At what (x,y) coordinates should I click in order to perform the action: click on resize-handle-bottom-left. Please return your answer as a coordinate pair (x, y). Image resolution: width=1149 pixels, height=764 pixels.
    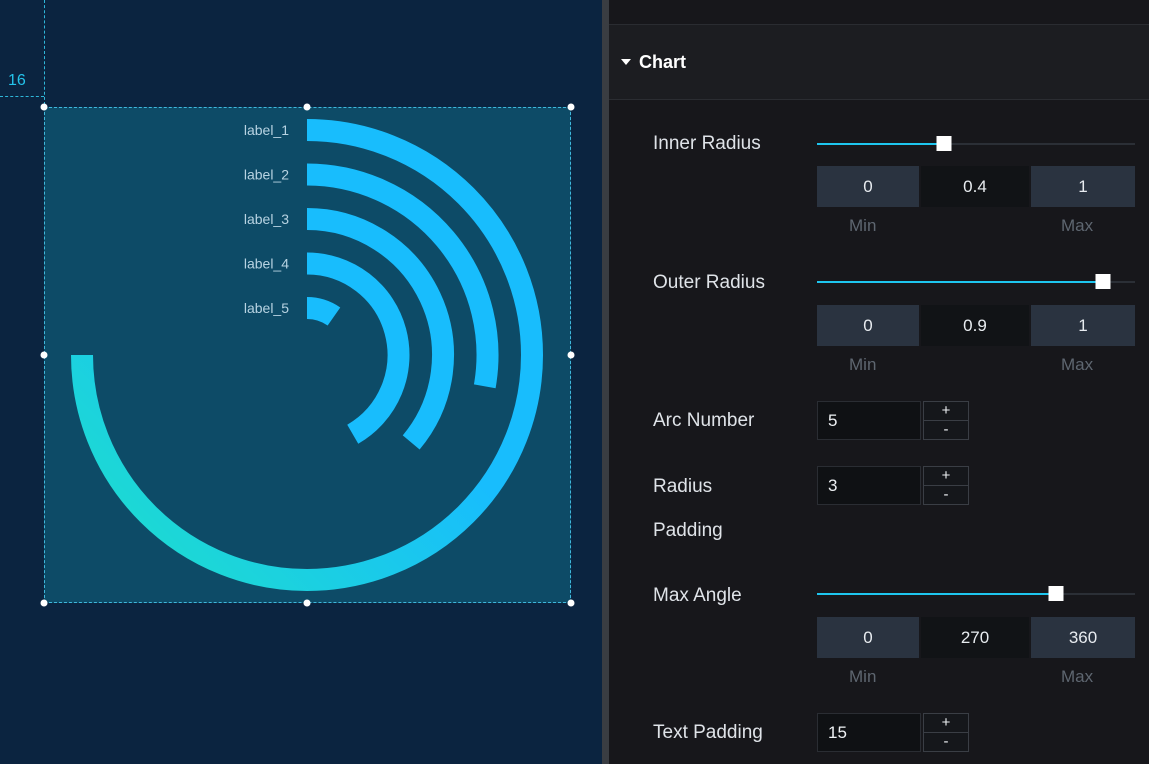
    Looking at the image, I should click on (44, 603).